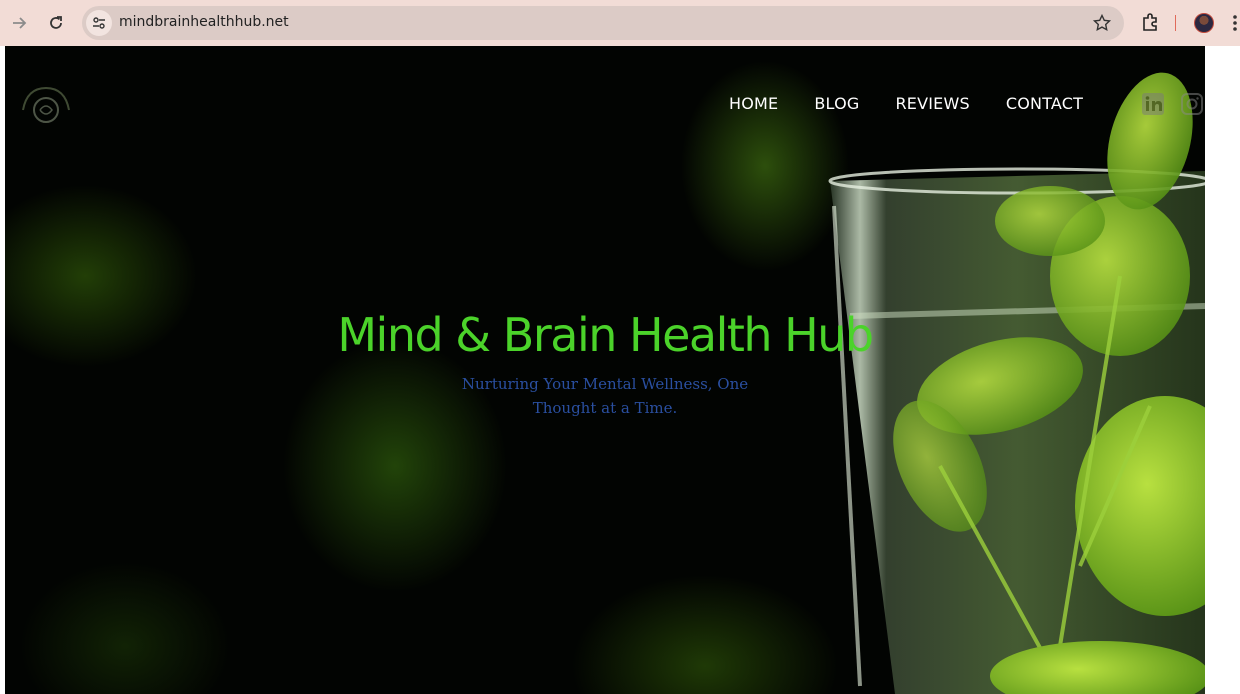 Image resolution: width=1240 pixels, height=694 pixels. What do you see at coordinates (1044, 103) in the screenshot?
I see `nav-contact-link: CONTACT` at bounding box center [1044, 103].